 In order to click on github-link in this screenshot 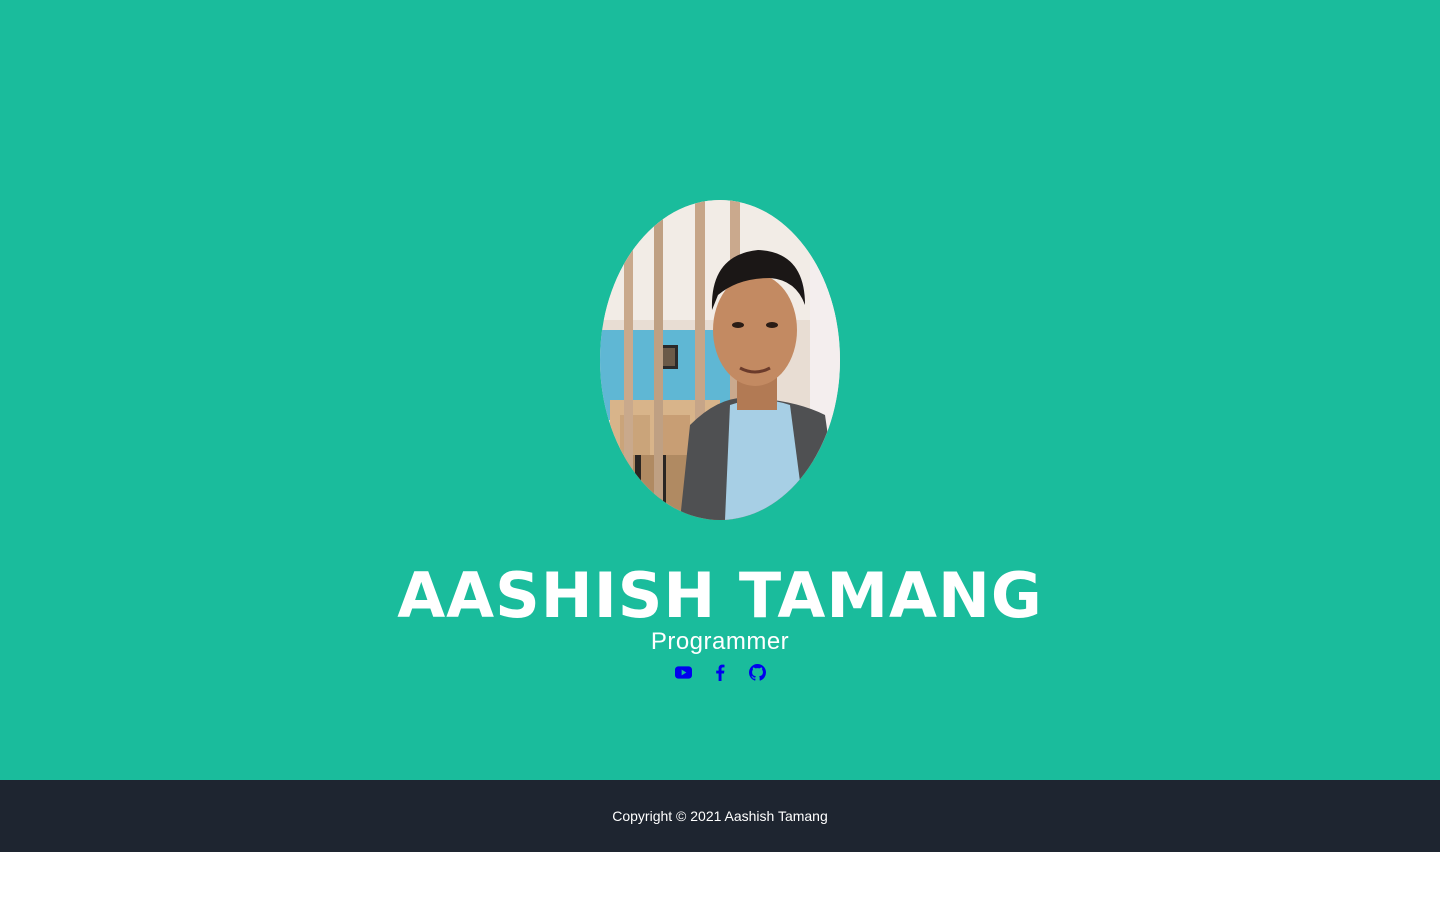, I will do `click(757, 672)`.